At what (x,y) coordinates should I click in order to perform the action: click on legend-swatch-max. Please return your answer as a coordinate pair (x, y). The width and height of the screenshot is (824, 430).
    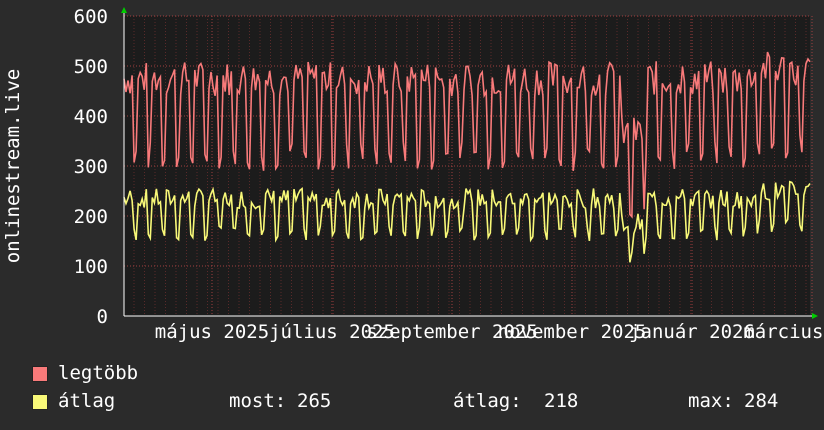
    Looking at the image, I should click on (40, 374).